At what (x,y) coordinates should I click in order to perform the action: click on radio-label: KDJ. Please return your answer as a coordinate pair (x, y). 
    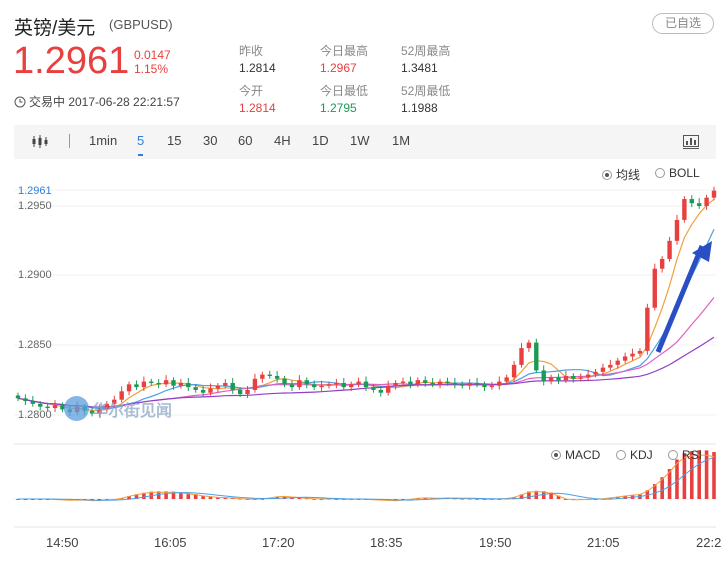
    Looking at the image, I should click on (641, 455).